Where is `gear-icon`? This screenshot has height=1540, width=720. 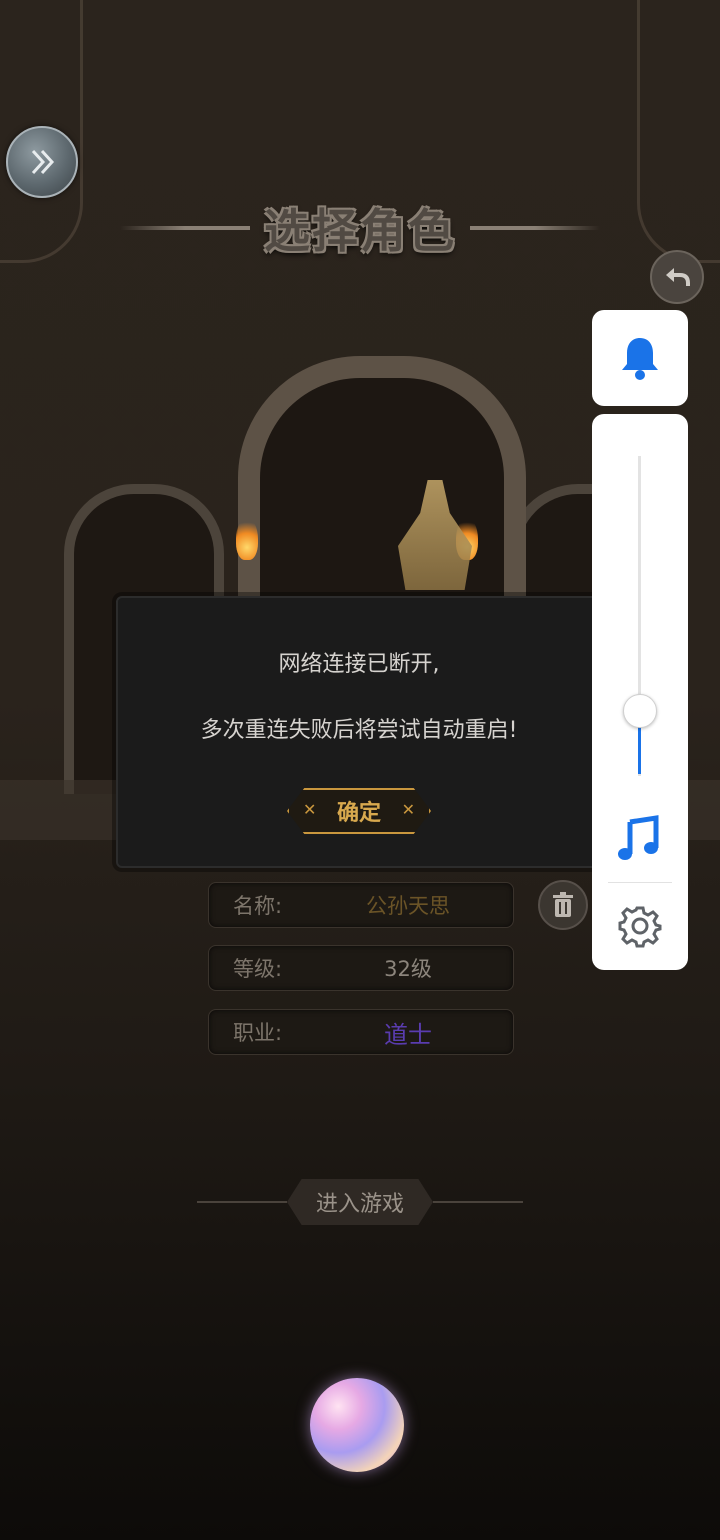 gear-icon is located at coordinates (640, 926).